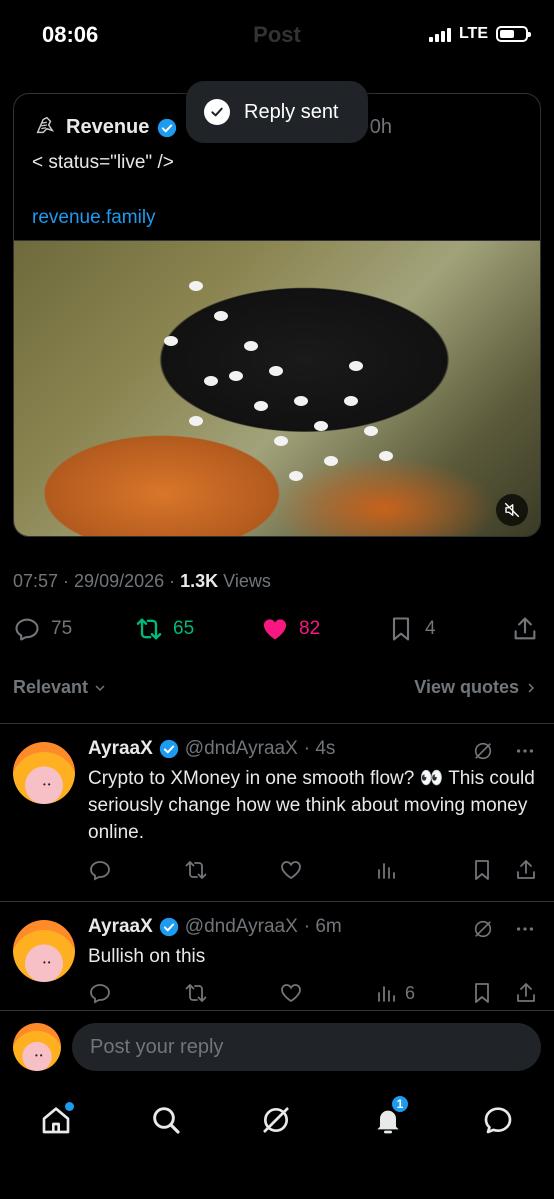  I want to click on quoted-author-name: Revenue, so click(108, 127).